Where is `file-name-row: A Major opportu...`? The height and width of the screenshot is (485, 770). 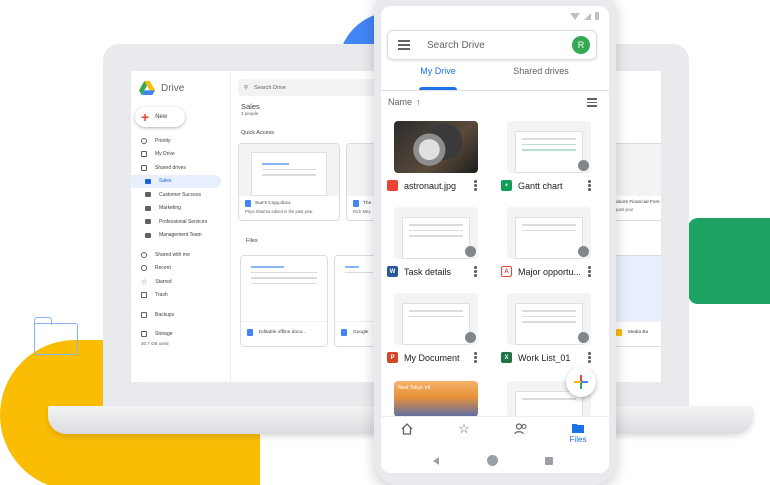
file-name-row: A Major opportu... is located at coordinates (553, 271).